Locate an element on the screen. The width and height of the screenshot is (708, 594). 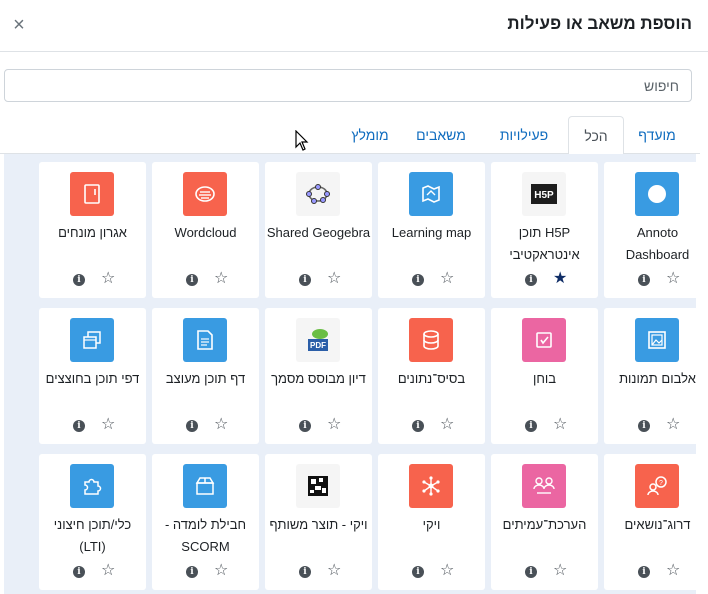
activity-card: H5P H5P תוכן אינטראקטיבי i ★ is located at coordinates (544, 230).